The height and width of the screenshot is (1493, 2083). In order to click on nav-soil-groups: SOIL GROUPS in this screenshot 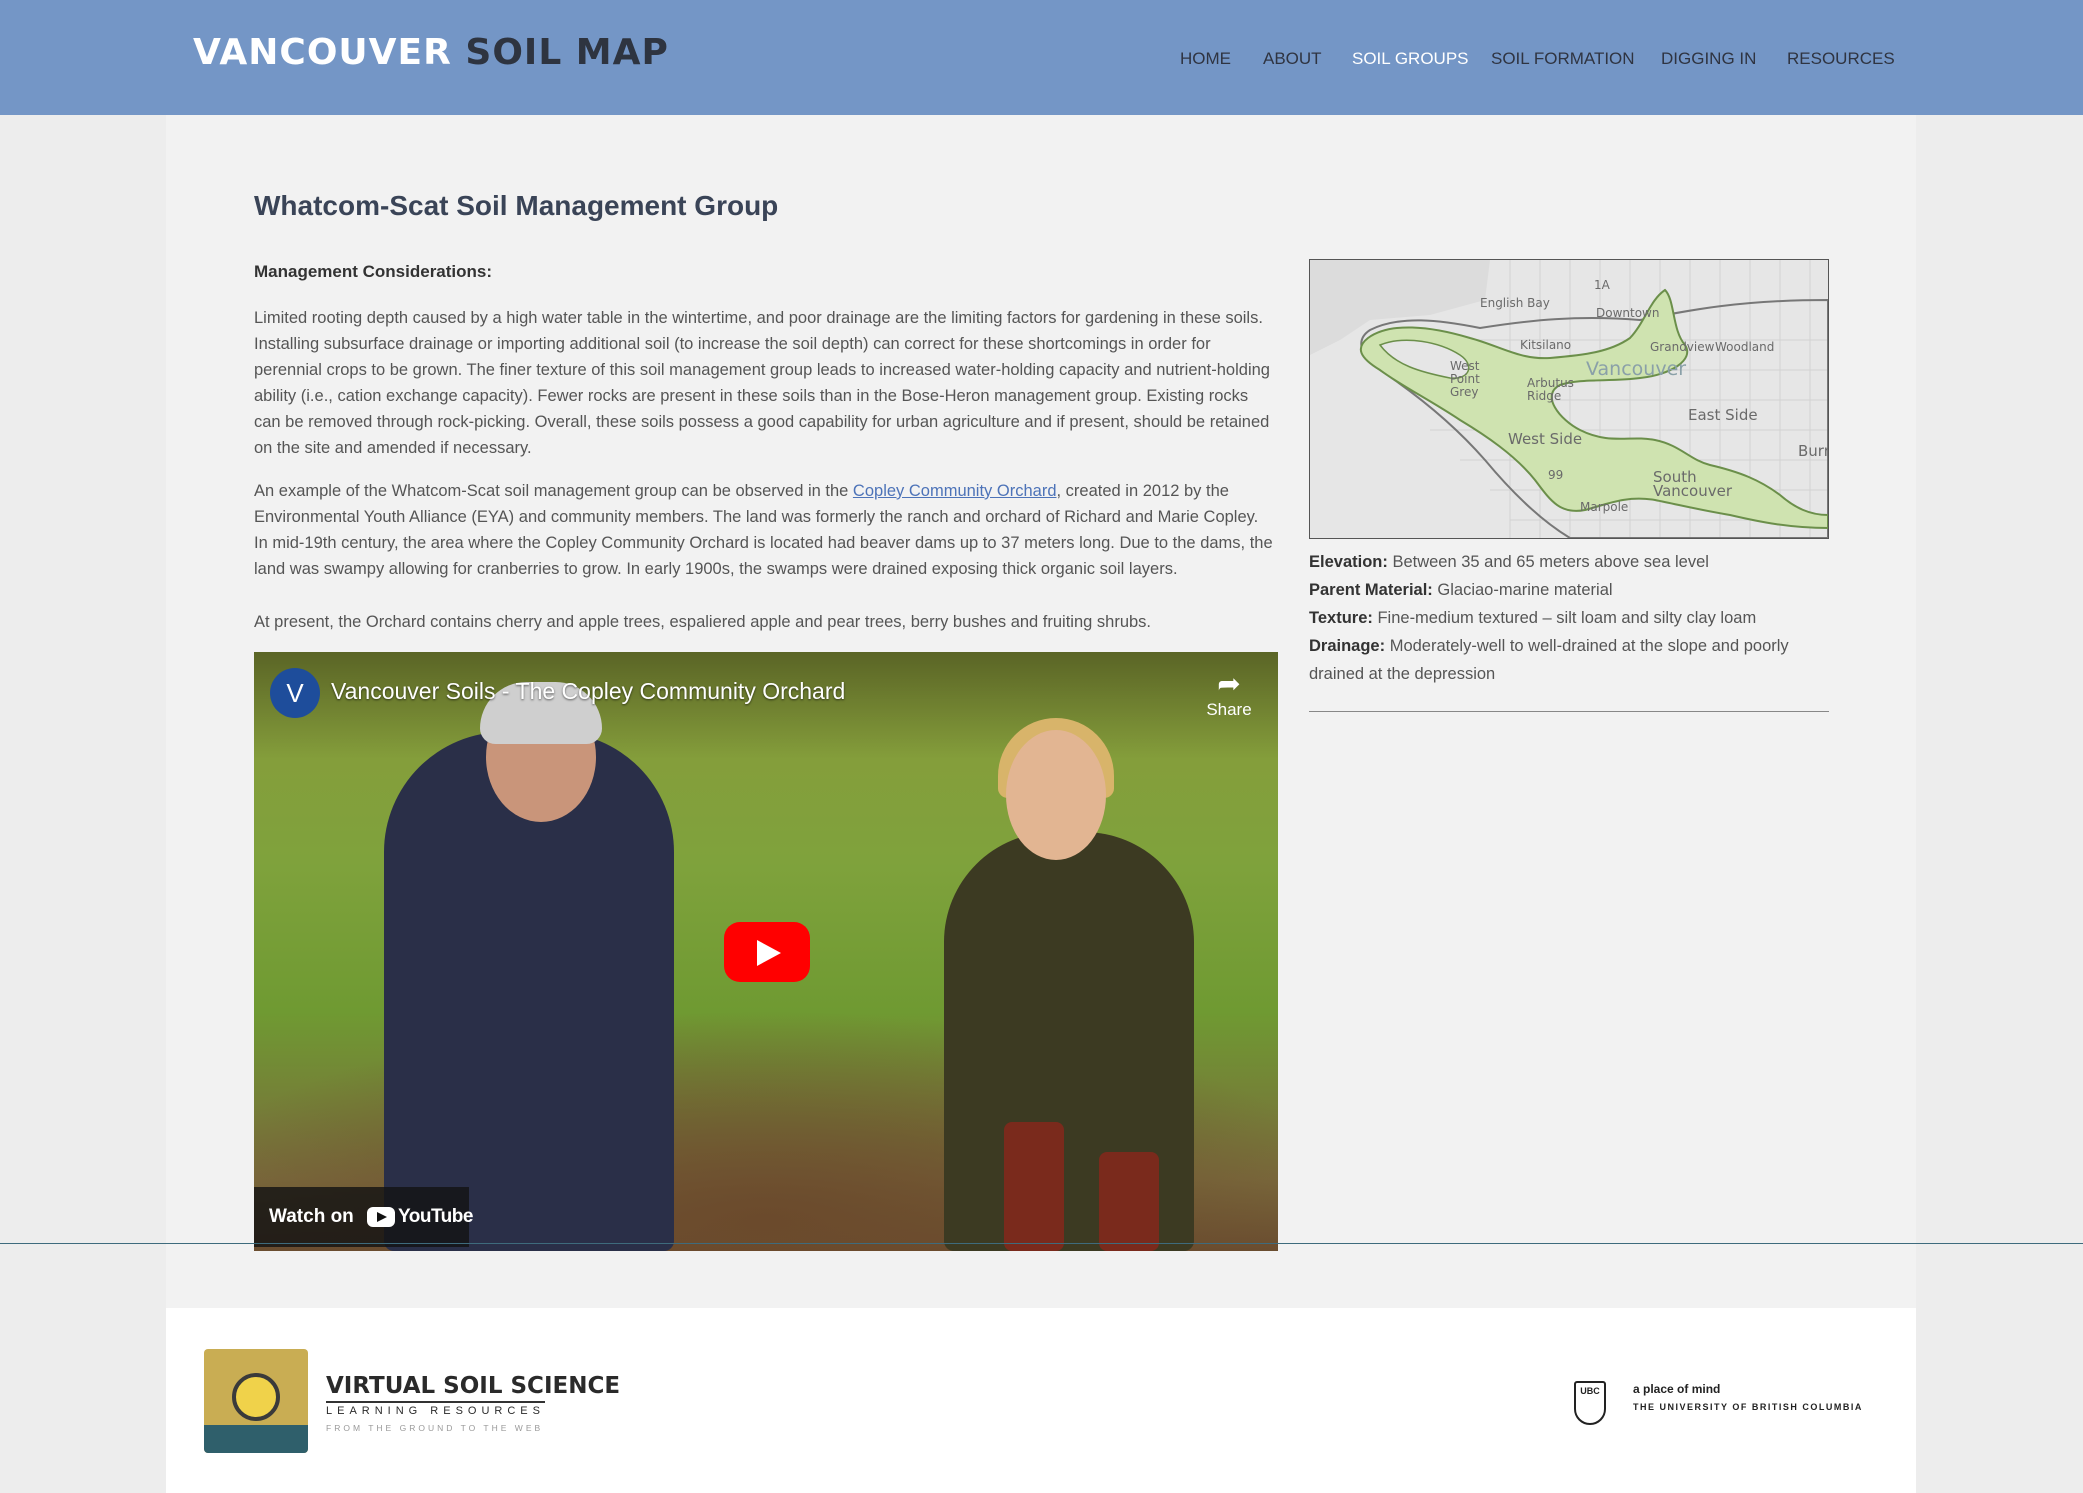, I will do `click(1410, 59)`.